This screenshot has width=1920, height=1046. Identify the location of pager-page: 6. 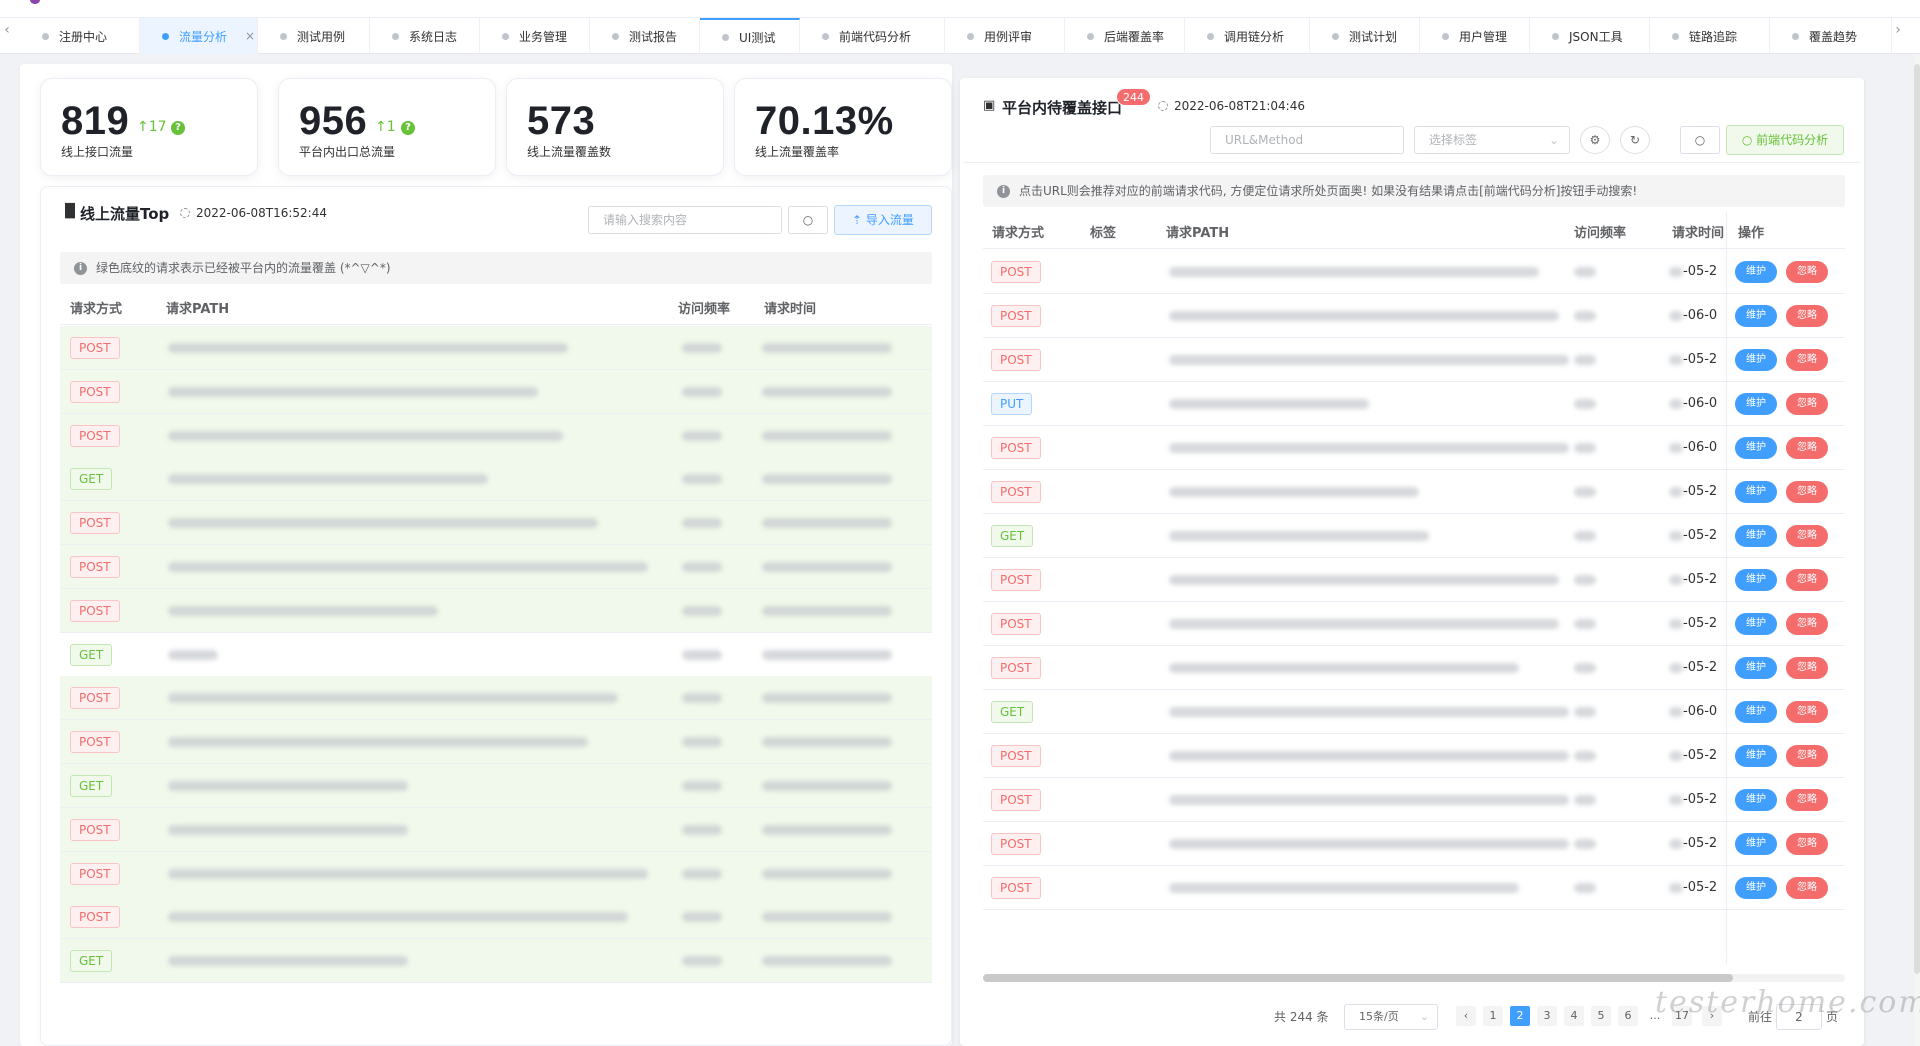
(1628, 1016).